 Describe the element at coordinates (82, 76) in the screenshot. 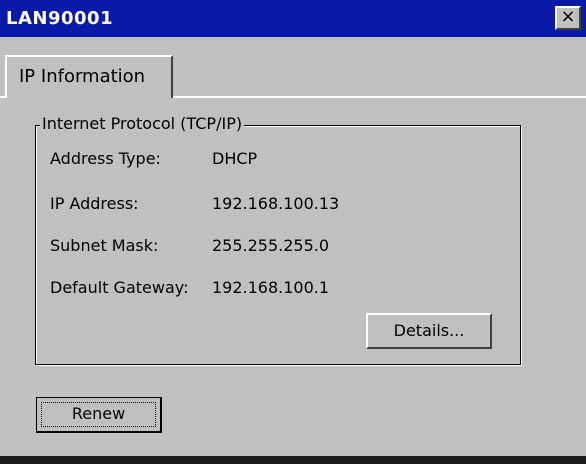

I see `tab-label: IP Information` at that location.